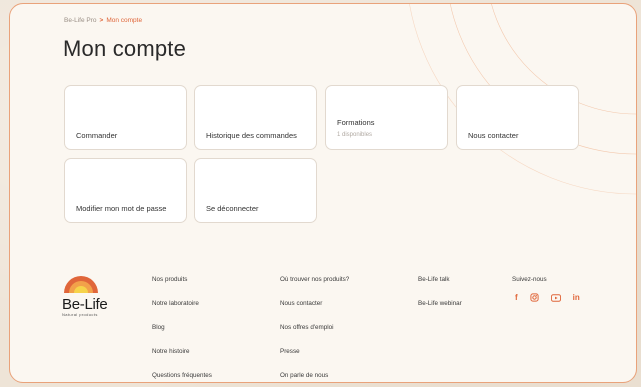  Describe the element at coordinates (182, 376) in the screenshot. I see `footer-link: Questions fréquentes` at that location.